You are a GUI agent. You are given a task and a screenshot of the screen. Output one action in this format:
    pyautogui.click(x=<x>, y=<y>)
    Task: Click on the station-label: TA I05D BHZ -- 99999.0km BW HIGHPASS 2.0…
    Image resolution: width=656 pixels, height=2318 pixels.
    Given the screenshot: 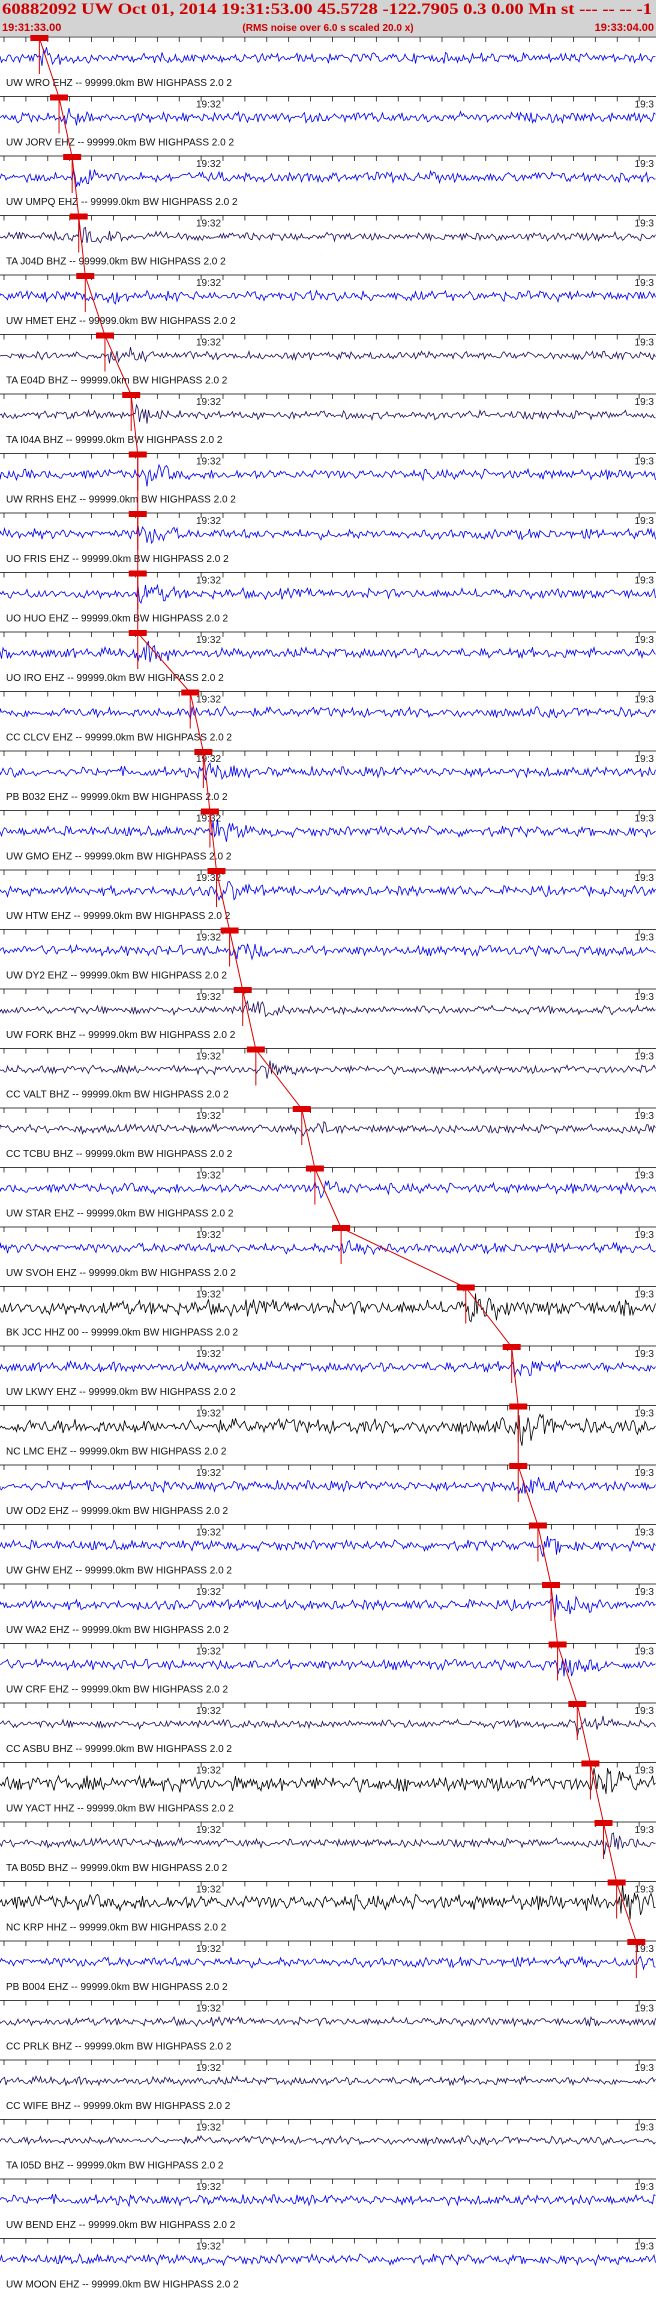 What is the action you would take?
    pyautogui.click(x=115, y=2166)
    